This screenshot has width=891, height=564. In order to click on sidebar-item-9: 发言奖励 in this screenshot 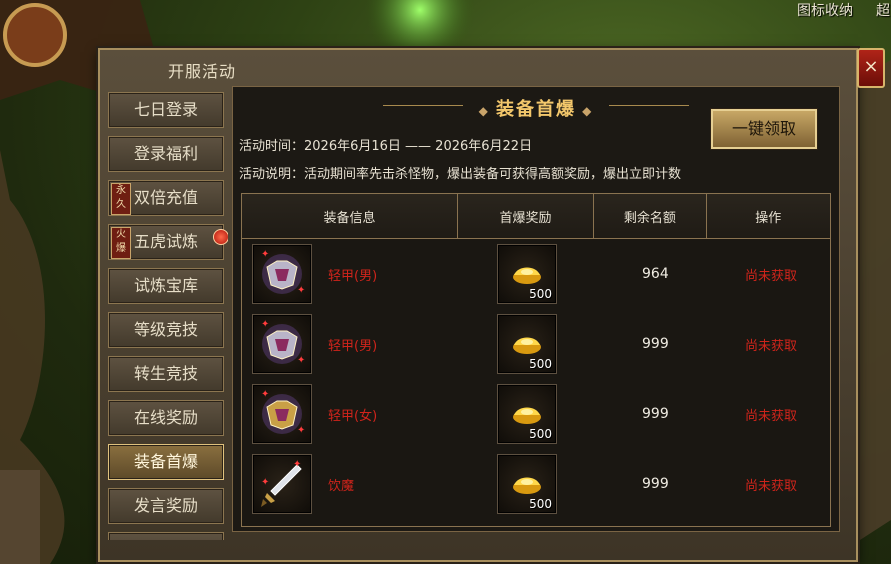, I will do `click(166, 506)`.